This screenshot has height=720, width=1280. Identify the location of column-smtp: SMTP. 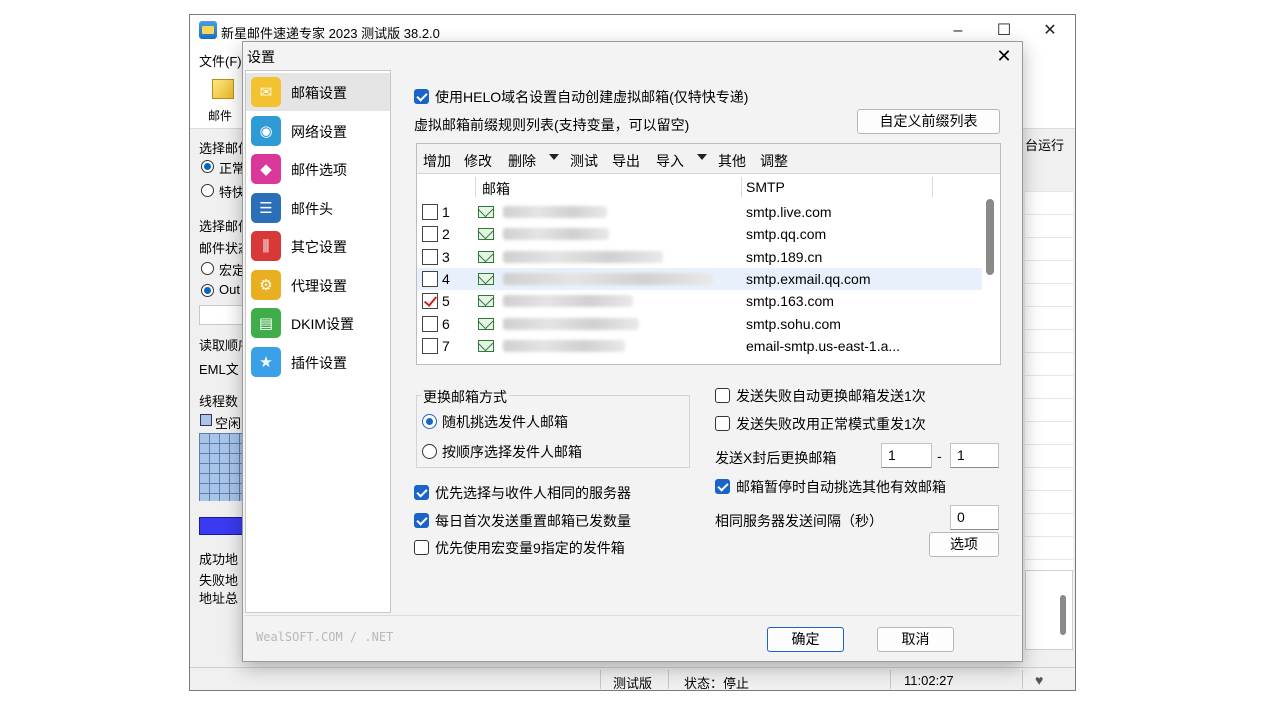
(765, 187).